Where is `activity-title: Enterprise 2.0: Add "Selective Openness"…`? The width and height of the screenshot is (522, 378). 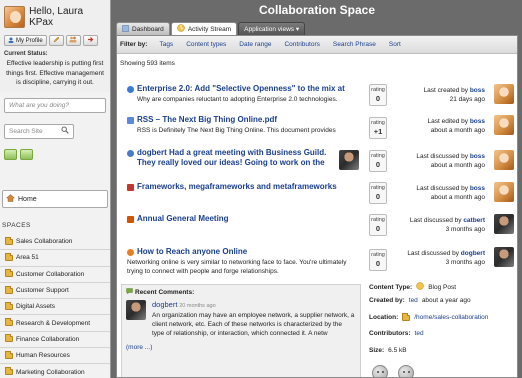 activity-title: Enterprise 2.0: Add "Selective Openness"… is located at coordinates (241, 89).